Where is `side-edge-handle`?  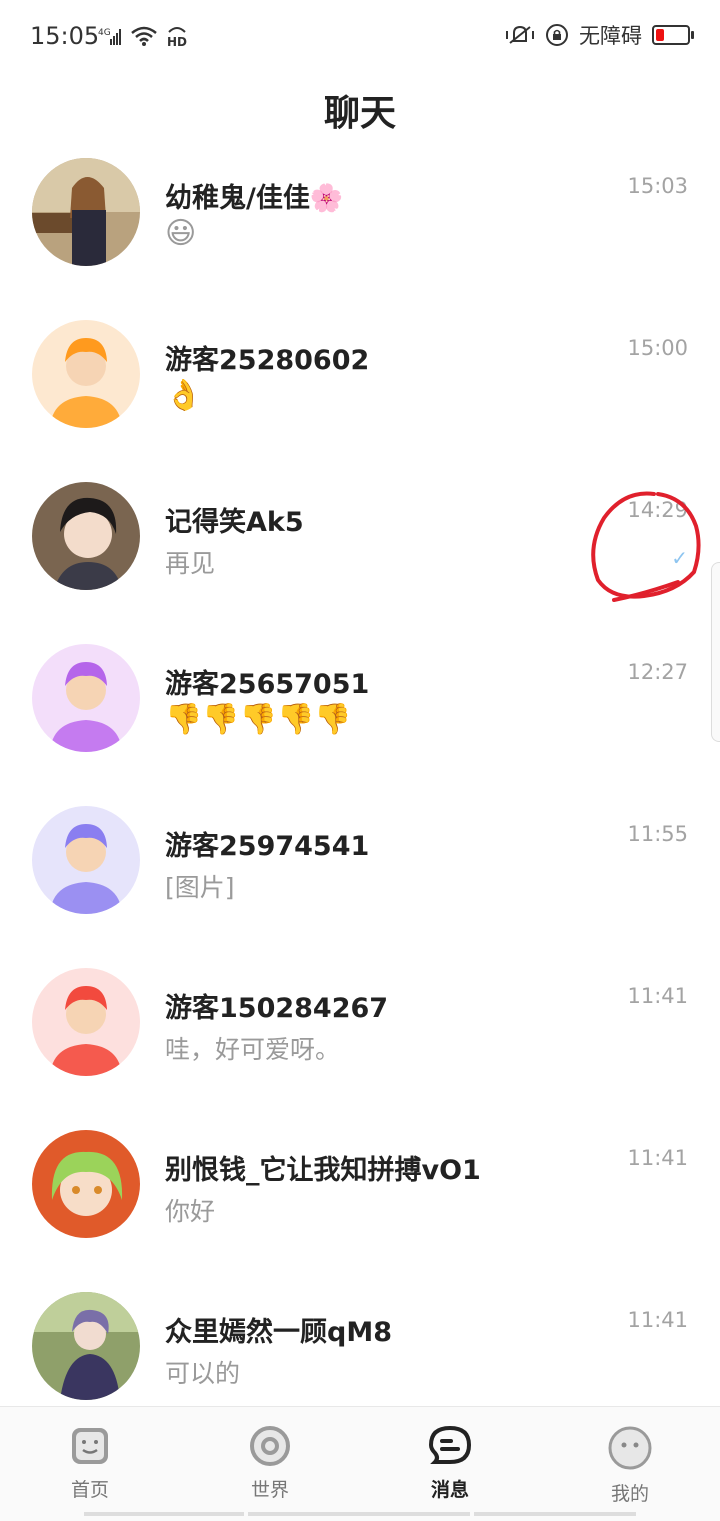
side-edge-handle is located at coordinates (715, 652).